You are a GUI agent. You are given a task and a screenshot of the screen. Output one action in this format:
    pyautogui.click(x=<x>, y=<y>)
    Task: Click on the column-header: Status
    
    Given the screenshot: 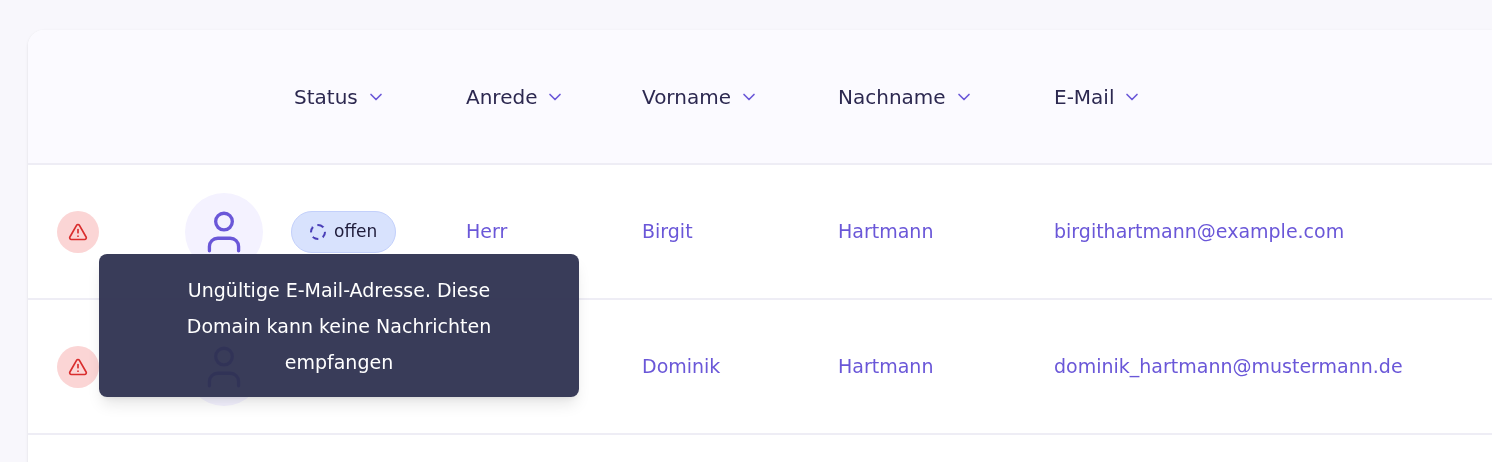 What is the action you would take?
    pyautogui.click(x=380, y=96)
    